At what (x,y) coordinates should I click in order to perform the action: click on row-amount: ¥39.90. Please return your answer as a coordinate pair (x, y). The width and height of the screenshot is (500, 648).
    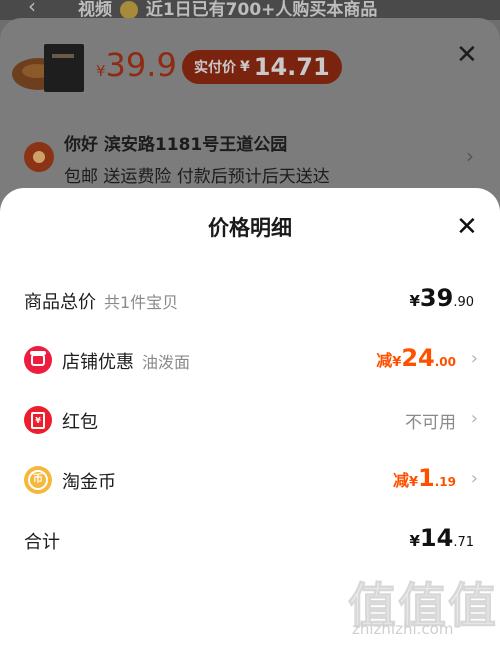
    Looking at the image, I should click on (441, 298).